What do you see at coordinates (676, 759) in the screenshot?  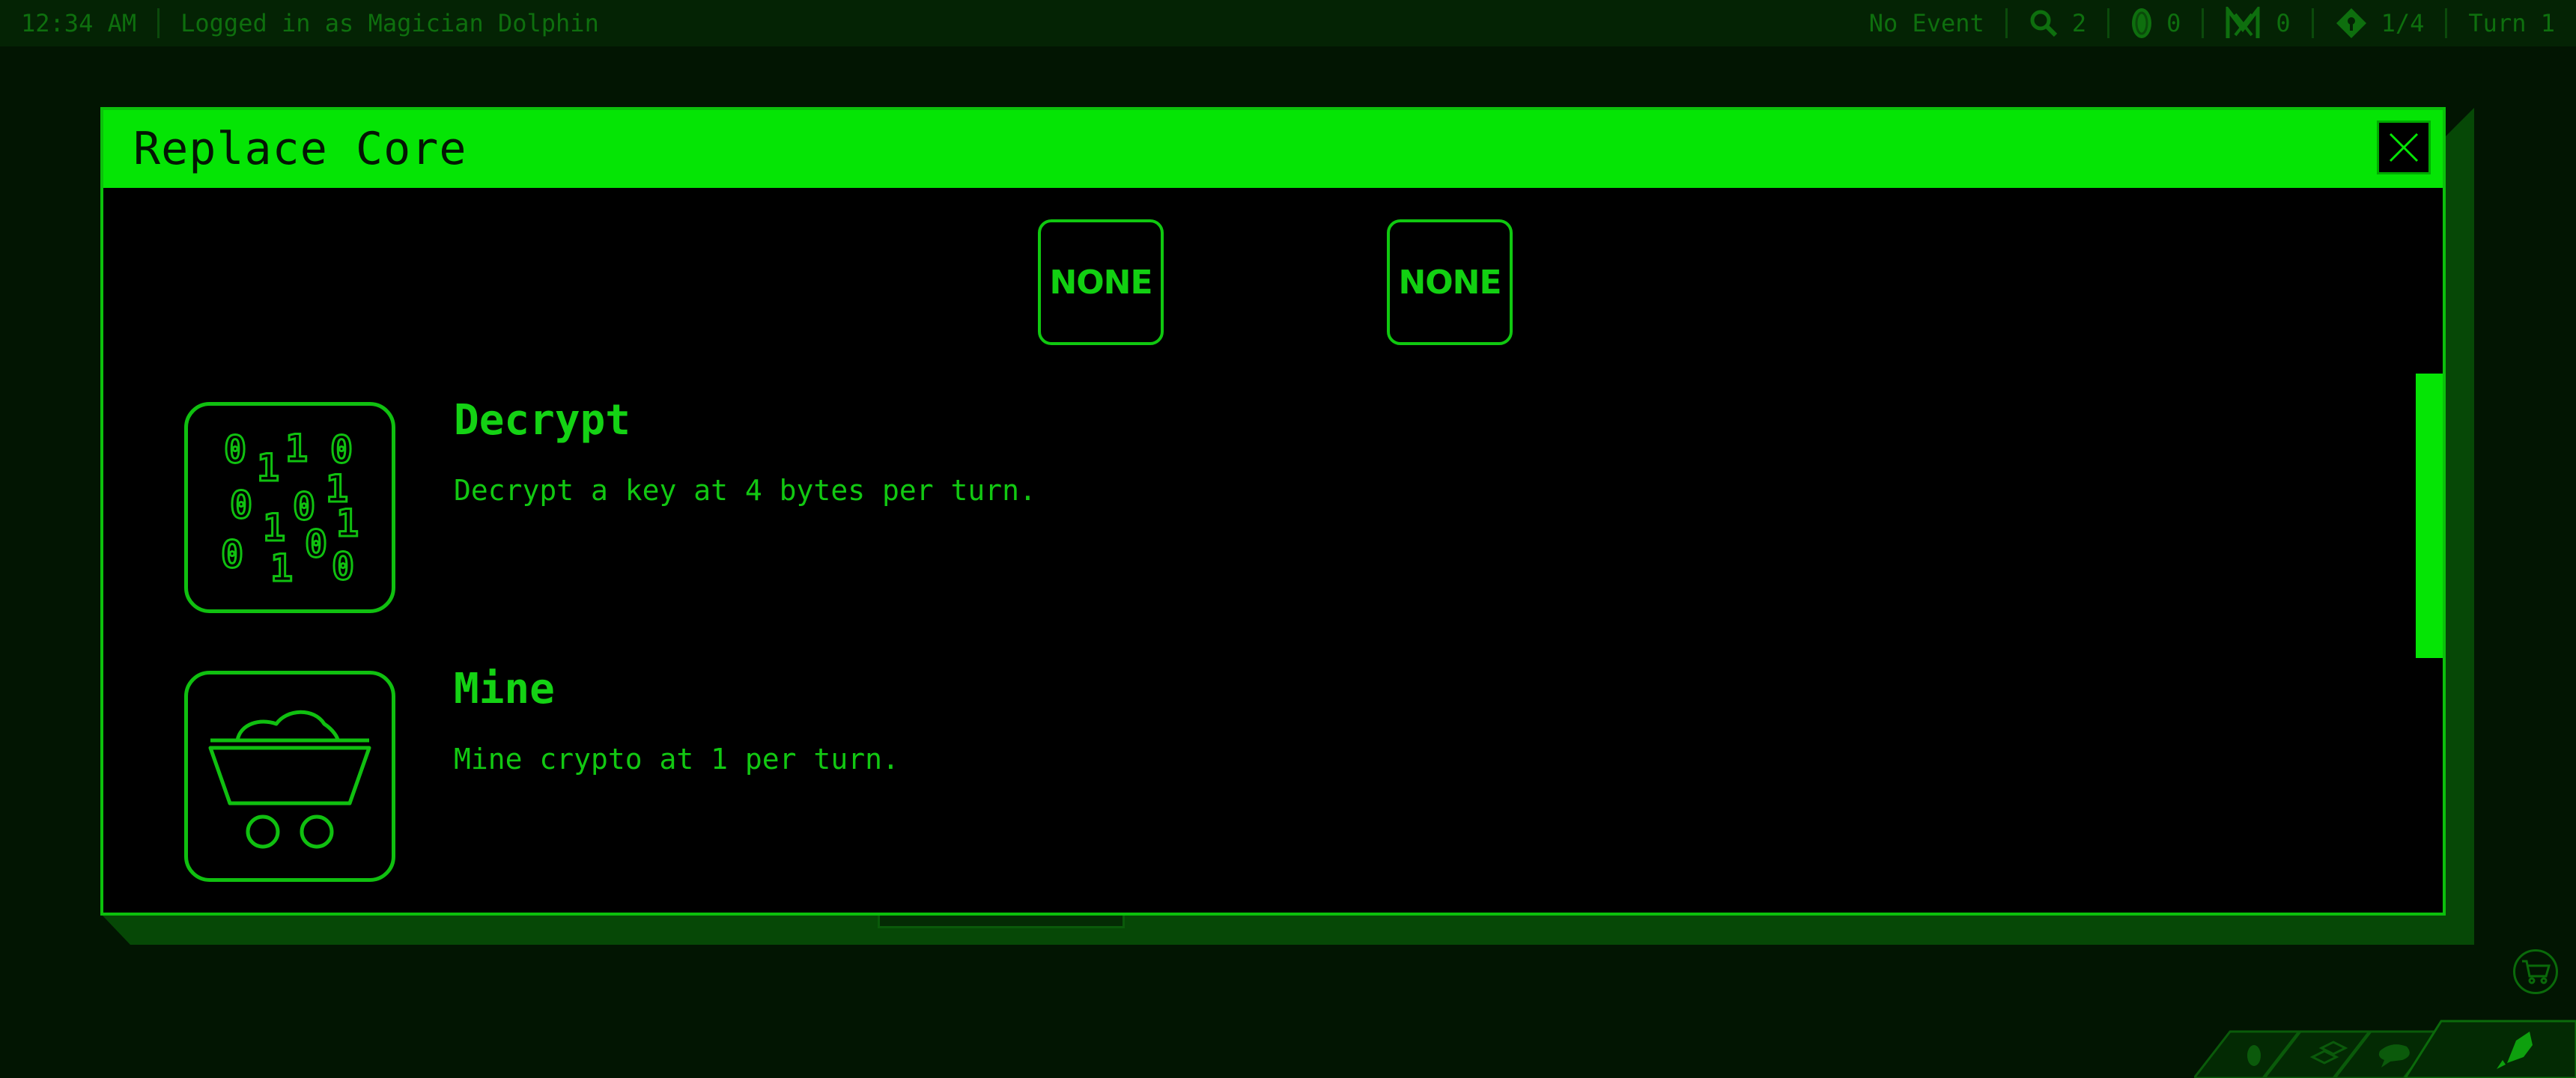 I see `core-description: Mine crypto at 1 per turn.` at bounding box center [676, 759].